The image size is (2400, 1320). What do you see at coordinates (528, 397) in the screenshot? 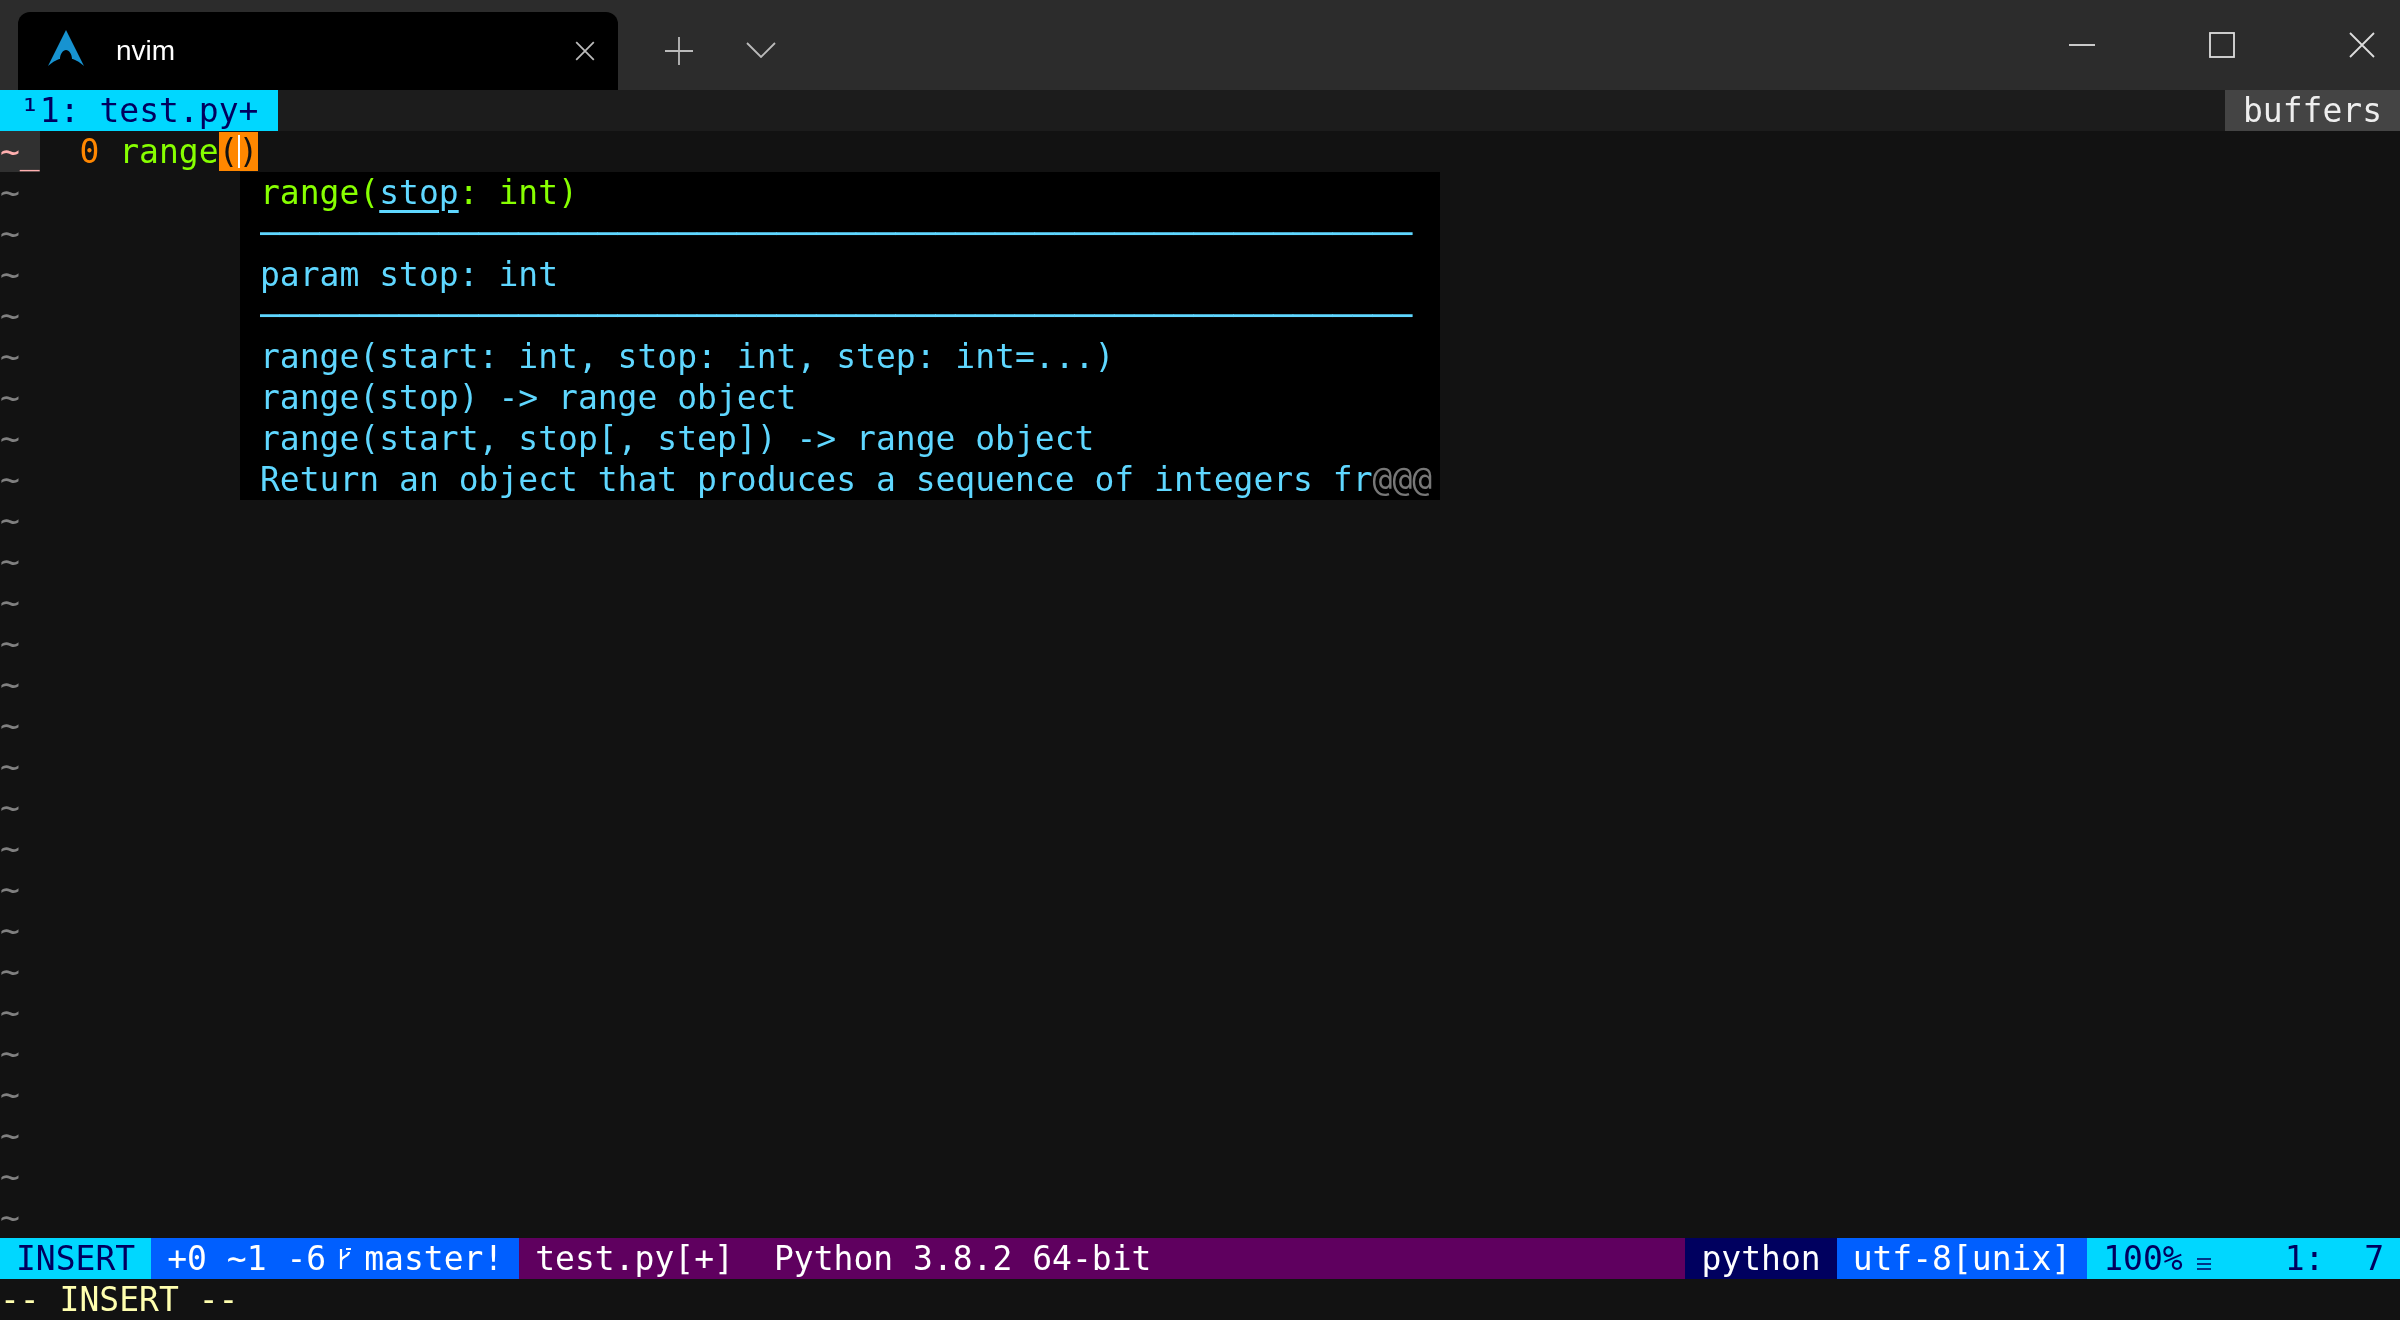
I see `doc-text: range(stop) -> range object` at bounding box center [528, 397].